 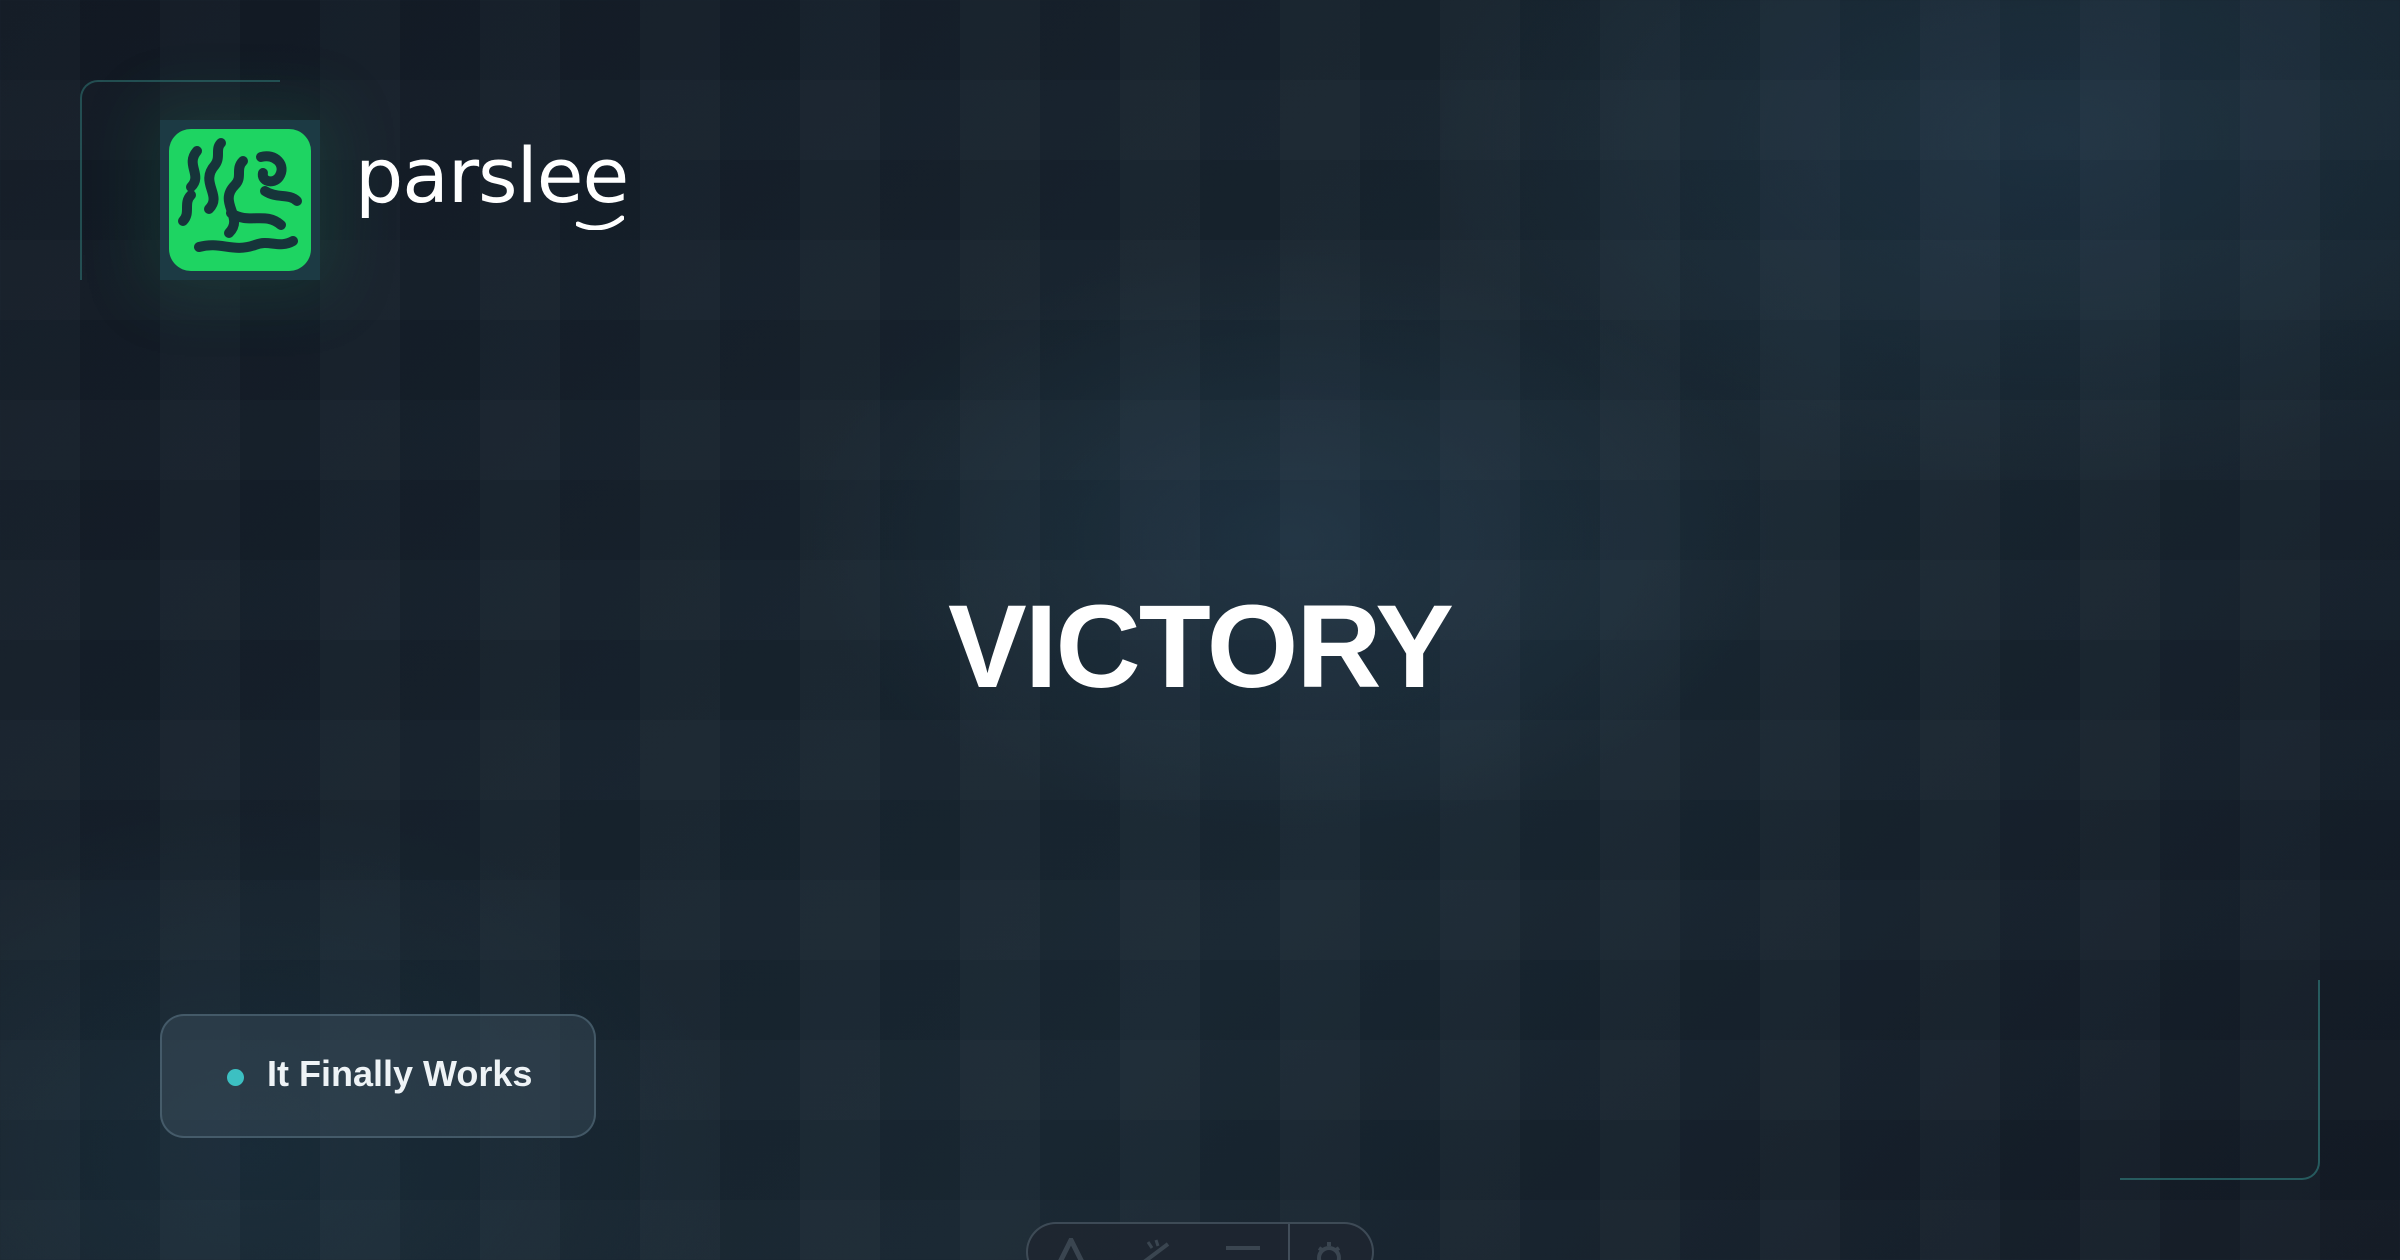 I want to click on status-dot-icon, so click(x=235, y=1077).